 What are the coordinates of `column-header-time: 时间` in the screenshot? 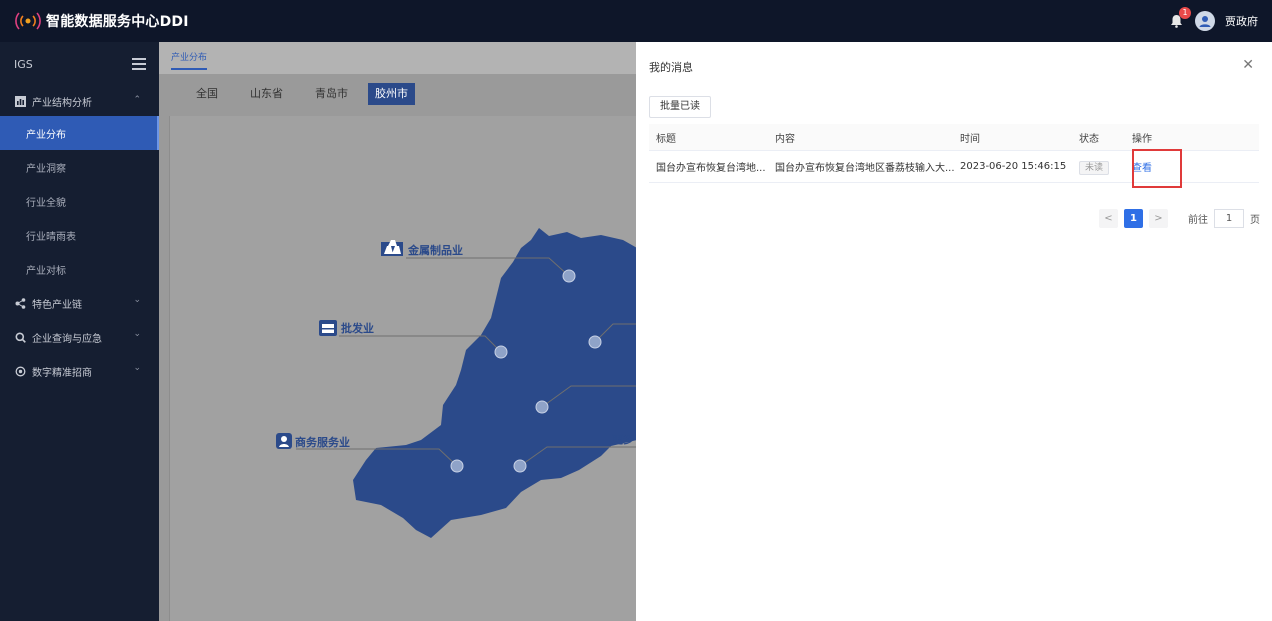 It's located at (970, 139).